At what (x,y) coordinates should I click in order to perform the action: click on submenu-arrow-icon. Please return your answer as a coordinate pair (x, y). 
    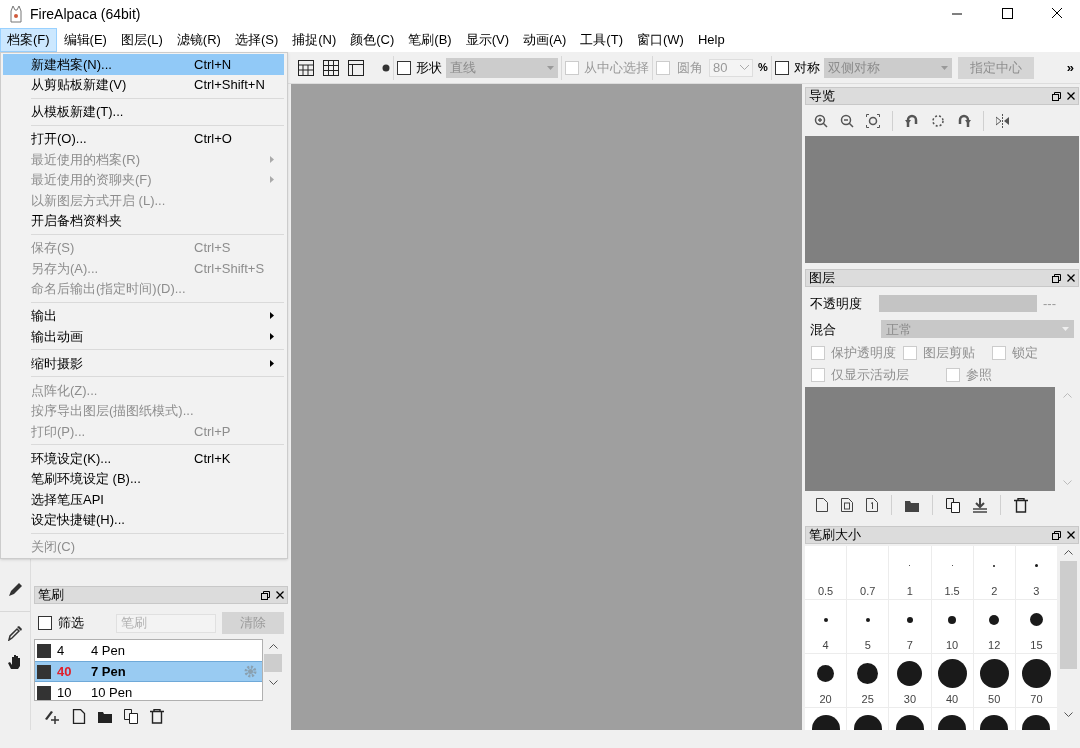
    Looking at the image, I should click on (272, 159).